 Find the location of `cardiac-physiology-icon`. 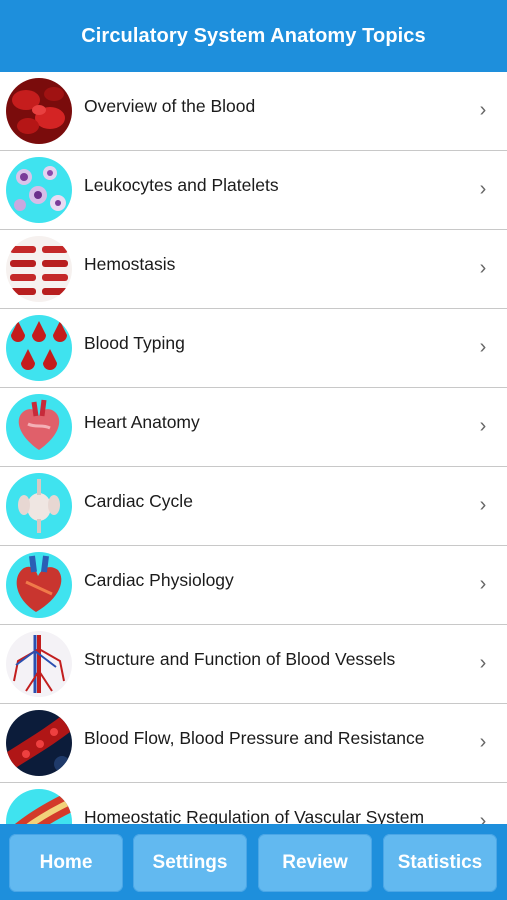

cardiac-physiology-icon is located at coordinates (39, 585).